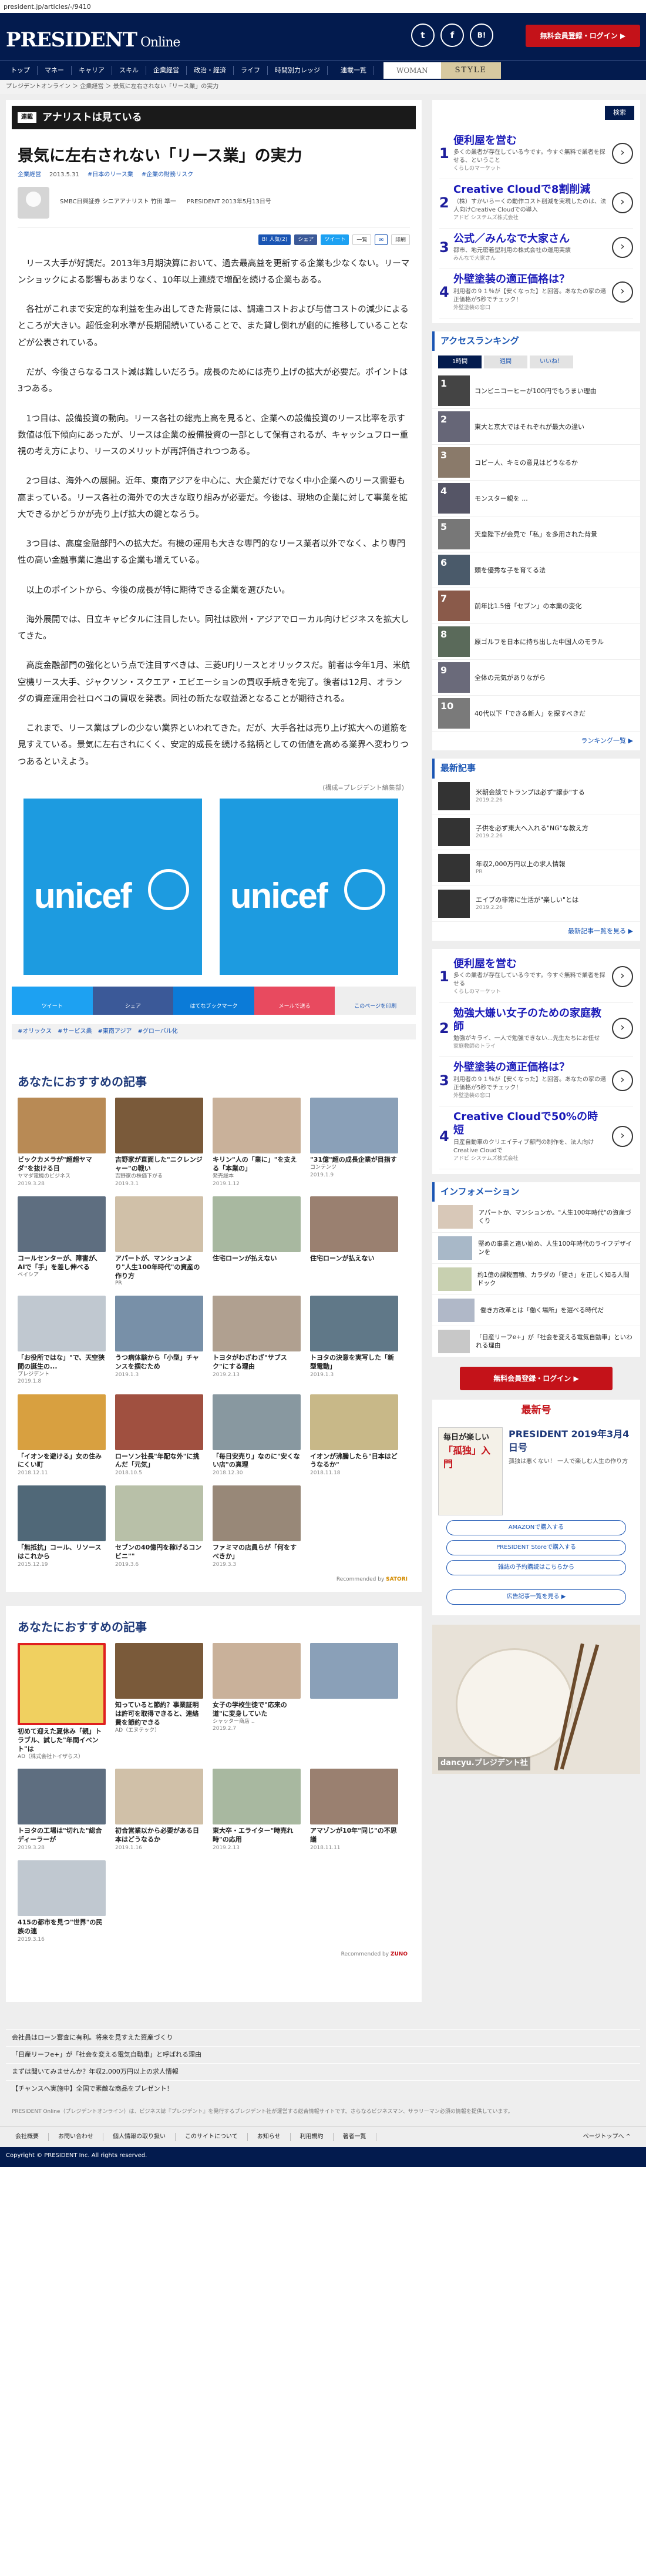 This screenshot has height=2576, width=646. Describe the element at coordinates (157, 1033) in the screenshot. I see `tag-link: #グローバル化` at that location.